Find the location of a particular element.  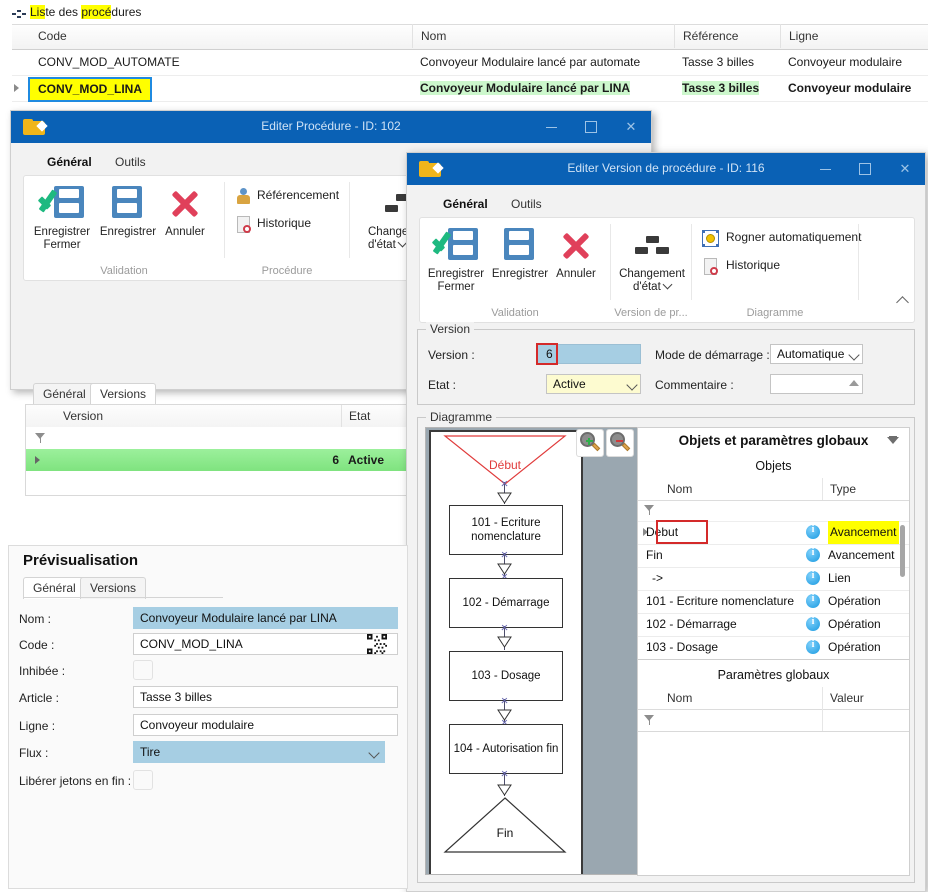

ribbon-collapse-button is located at coordinates (902, 303).